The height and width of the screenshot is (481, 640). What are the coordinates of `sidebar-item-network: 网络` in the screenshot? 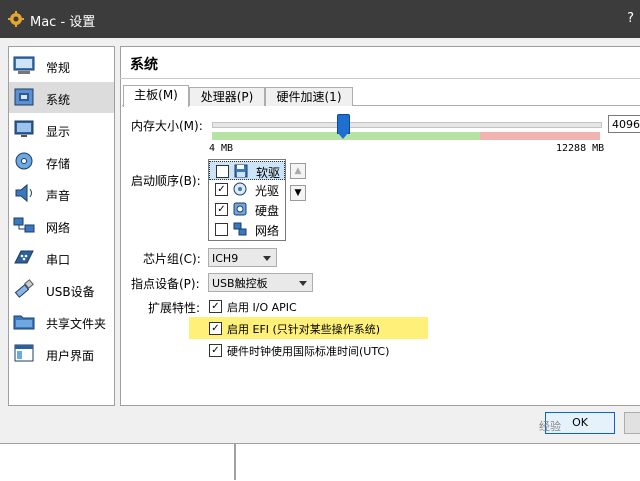 It's located at (61, 225).